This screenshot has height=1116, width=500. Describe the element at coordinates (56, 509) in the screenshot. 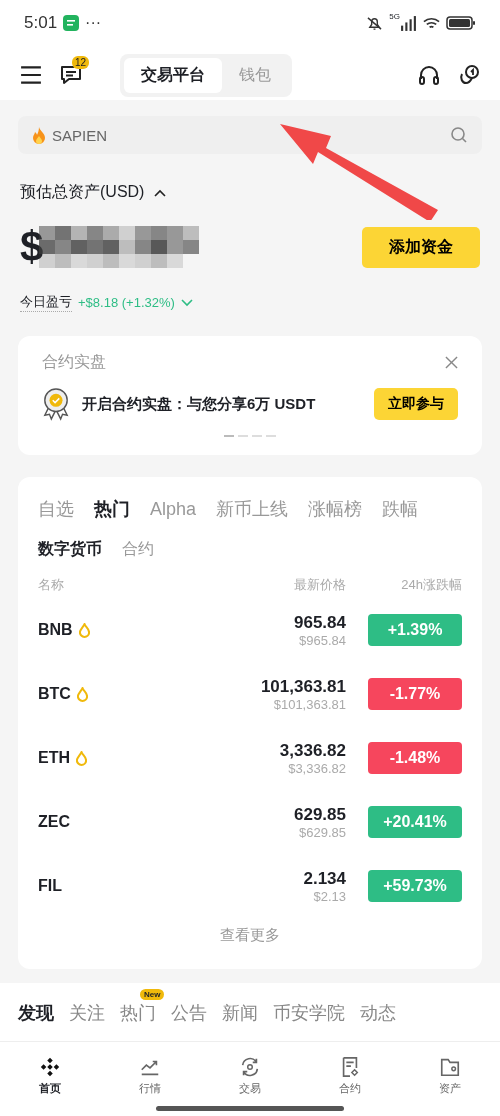

I see `market-tab: 自选` at that location.